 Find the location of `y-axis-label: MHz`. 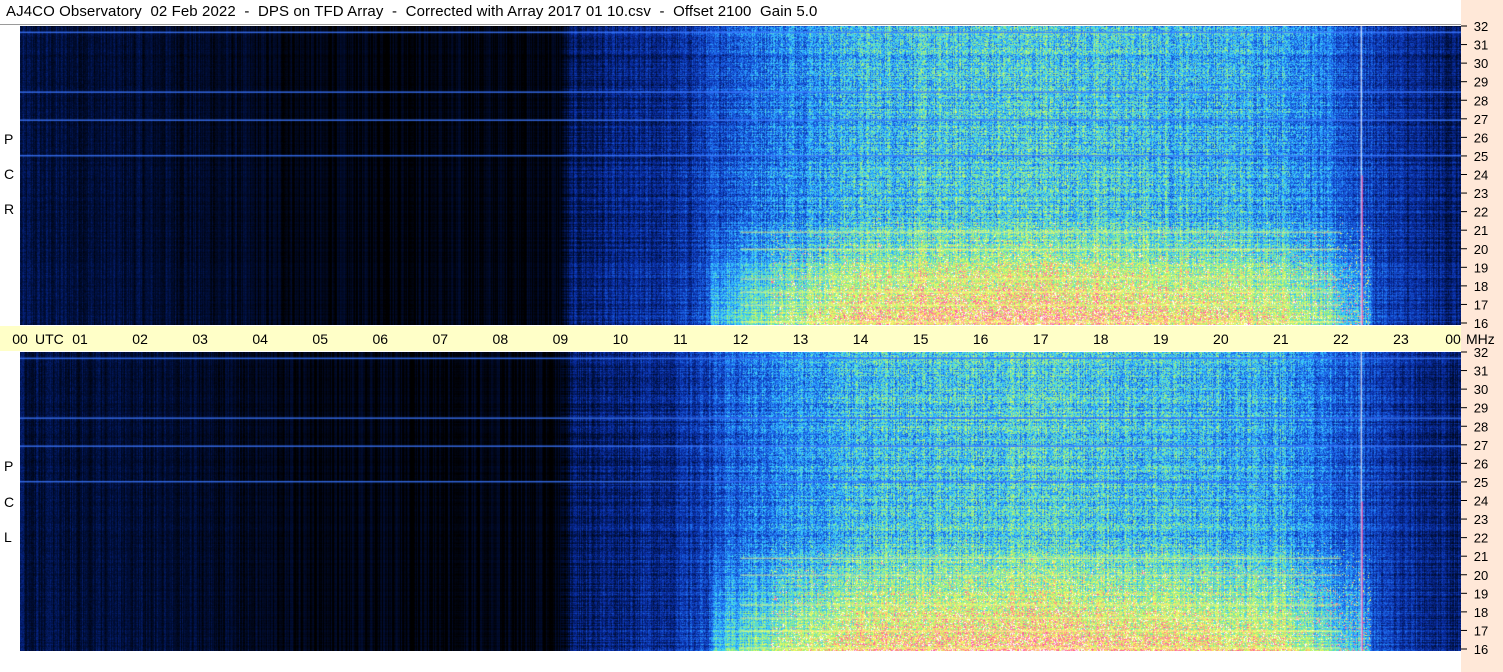

y-axis-label: MHz is located at coordinates (1480, 339).